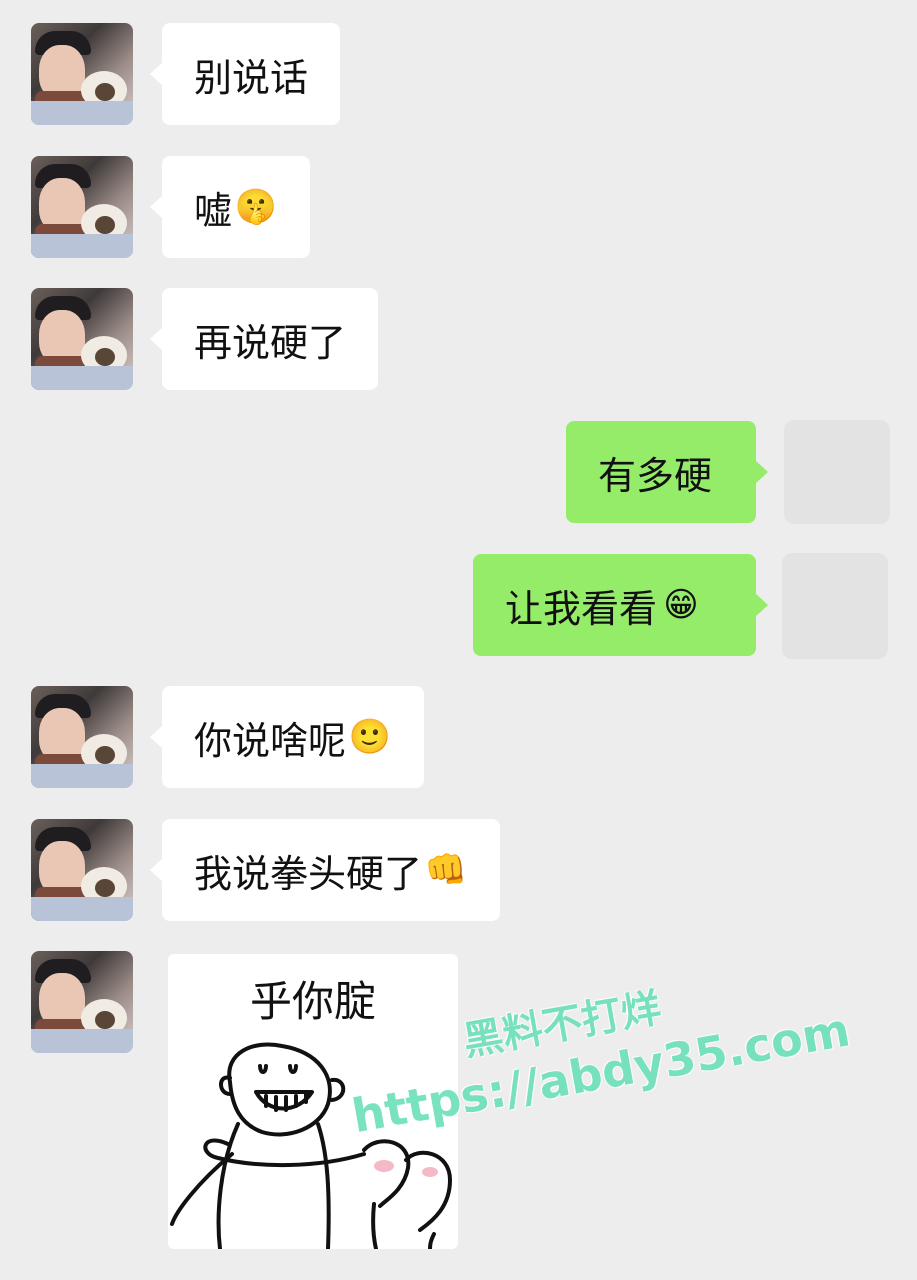 The height and width of the screenshot is (1280, 917). I want to click on shushing-face-icon: 🤫, so click(256, 207).